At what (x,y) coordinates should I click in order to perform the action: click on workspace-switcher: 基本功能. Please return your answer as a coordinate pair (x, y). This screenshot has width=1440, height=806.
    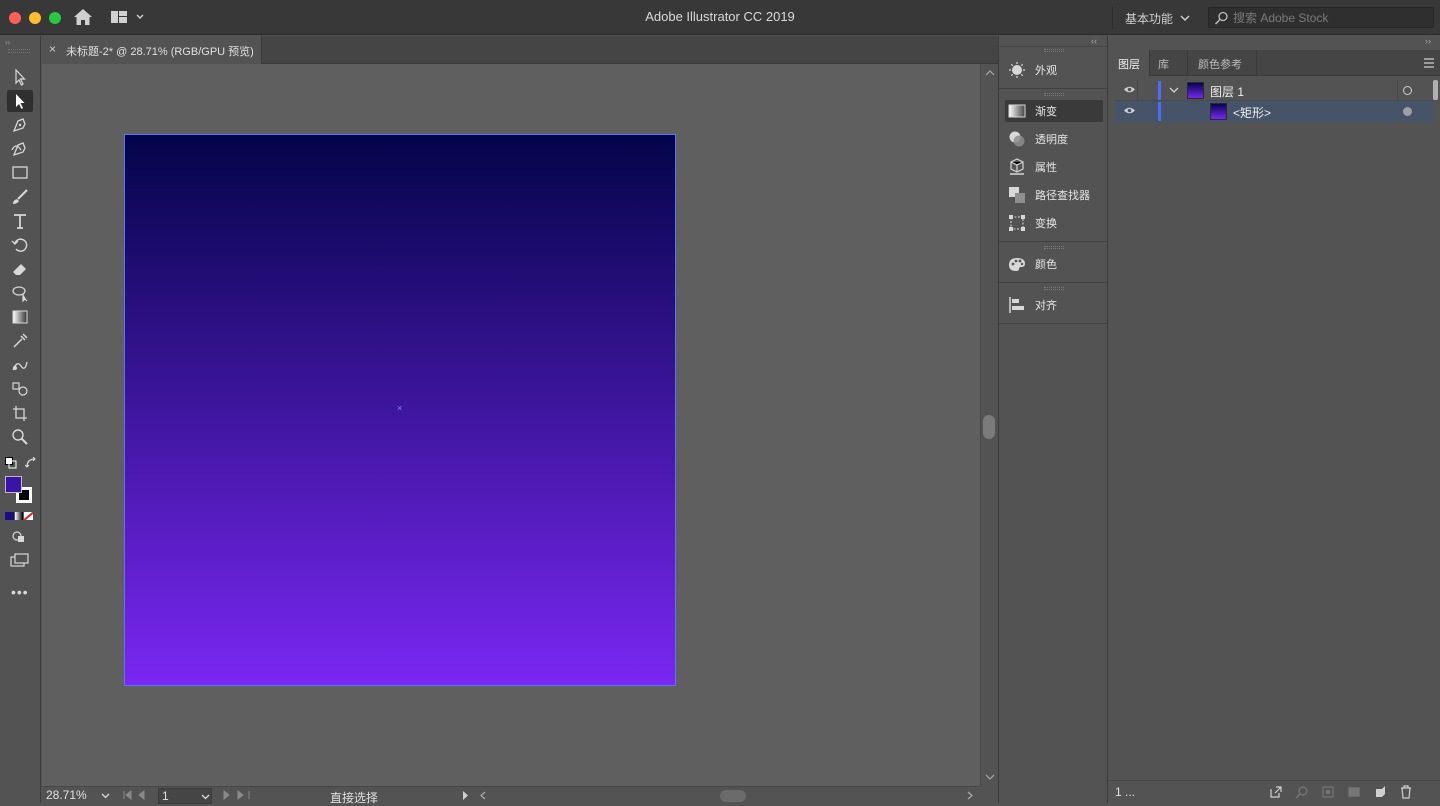
    Looking at the image, I should click on (1153, 18).